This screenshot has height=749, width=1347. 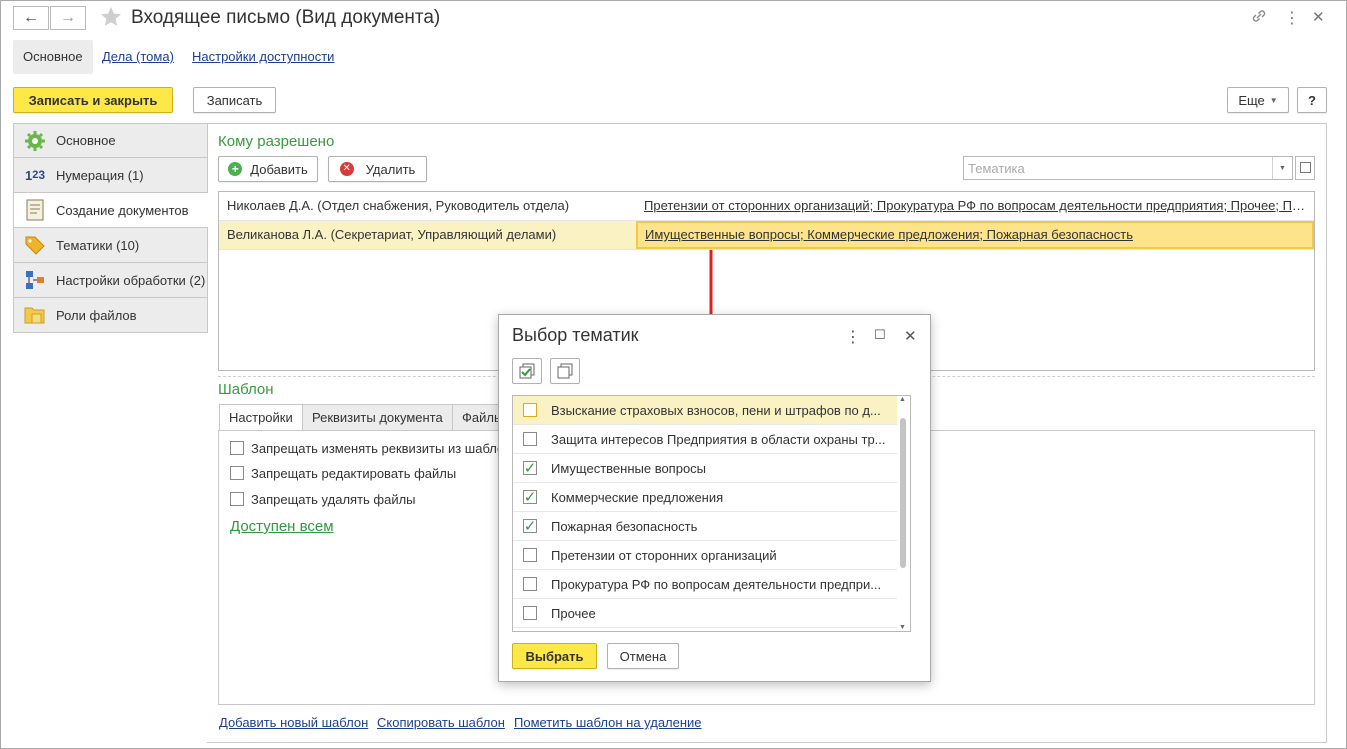 I want to click on check-all-icon, so click(x=527, y=371).